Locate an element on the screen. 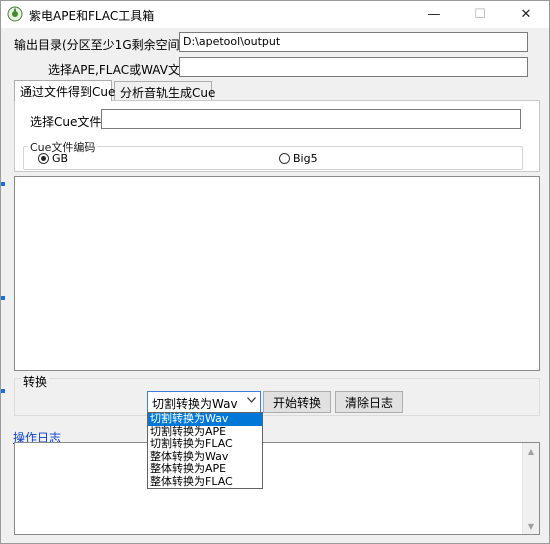 The width and height of the screenshot is (550, 544). start-convert-button: 开始转换 is located at coordinates (297, 402).